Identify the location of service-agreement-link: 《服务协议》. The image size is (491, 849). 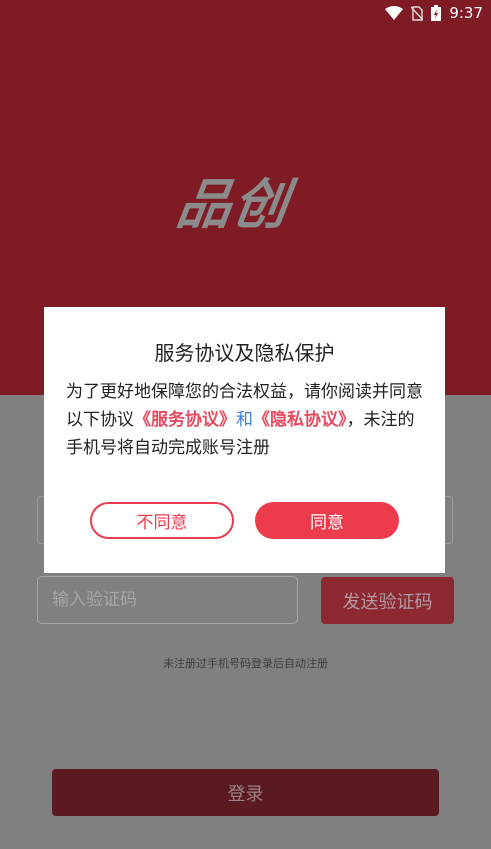
(185, 420).